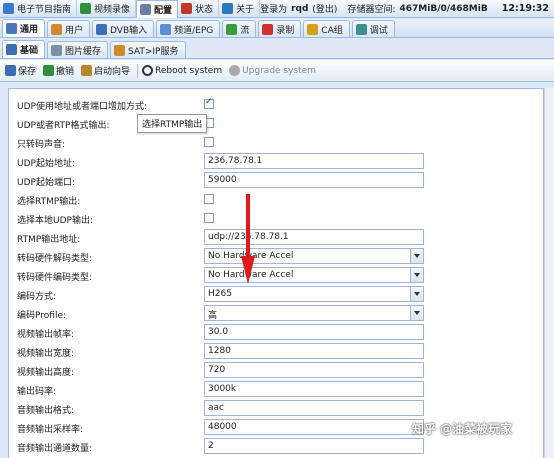 The height and width of the screenshot is (458, 554). I want to click on field-input: 30.0, so click(314, 332).